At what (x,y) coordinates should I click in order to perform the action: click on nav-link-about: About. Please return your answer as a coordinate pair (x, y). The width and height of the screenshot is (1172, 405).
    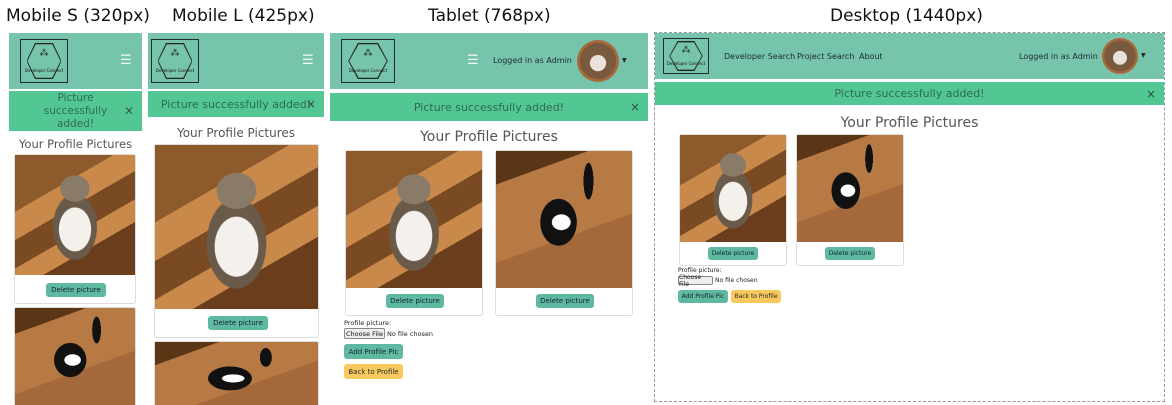
    Looking at the image, I should click on (871, 56).